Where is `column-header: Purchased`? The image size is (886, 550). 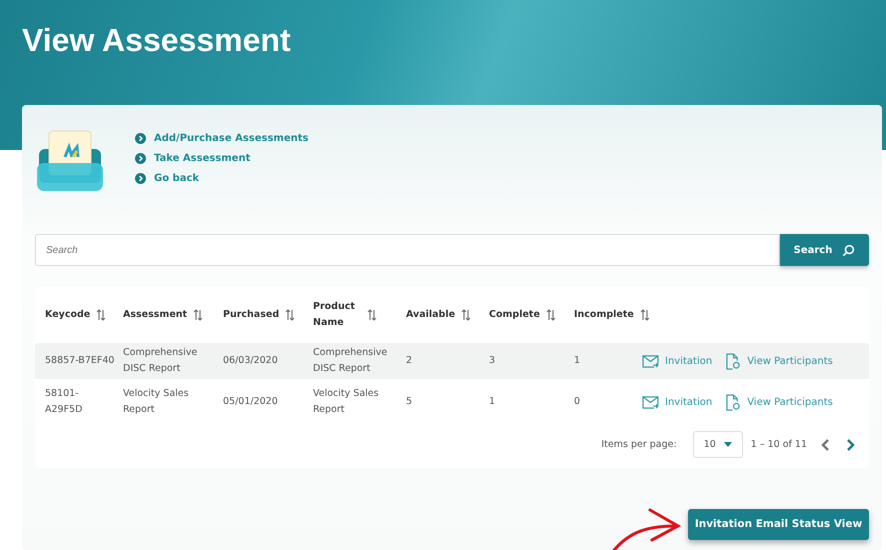
column-header: Purchased is located at coordinates (251, 315).